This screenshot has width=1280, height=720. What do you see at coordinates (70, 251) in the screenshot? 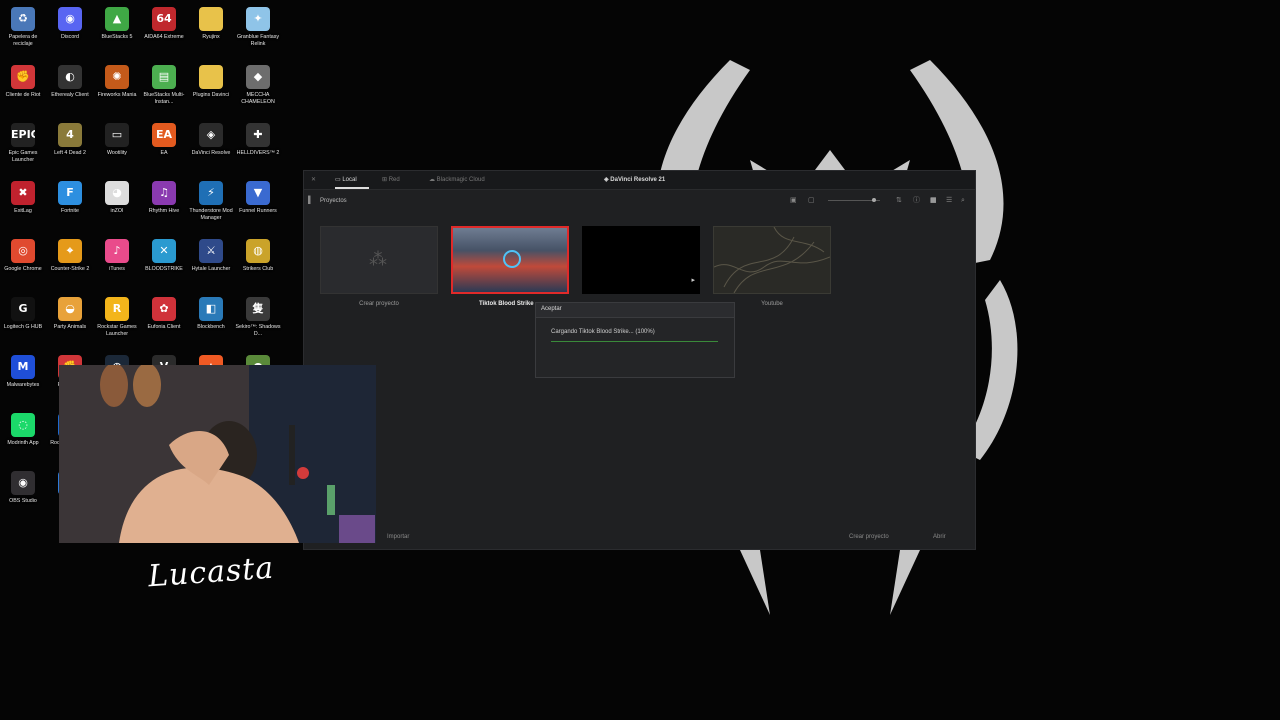
I see `cs2-icon: ⌖` at bounding box center [70, 251].